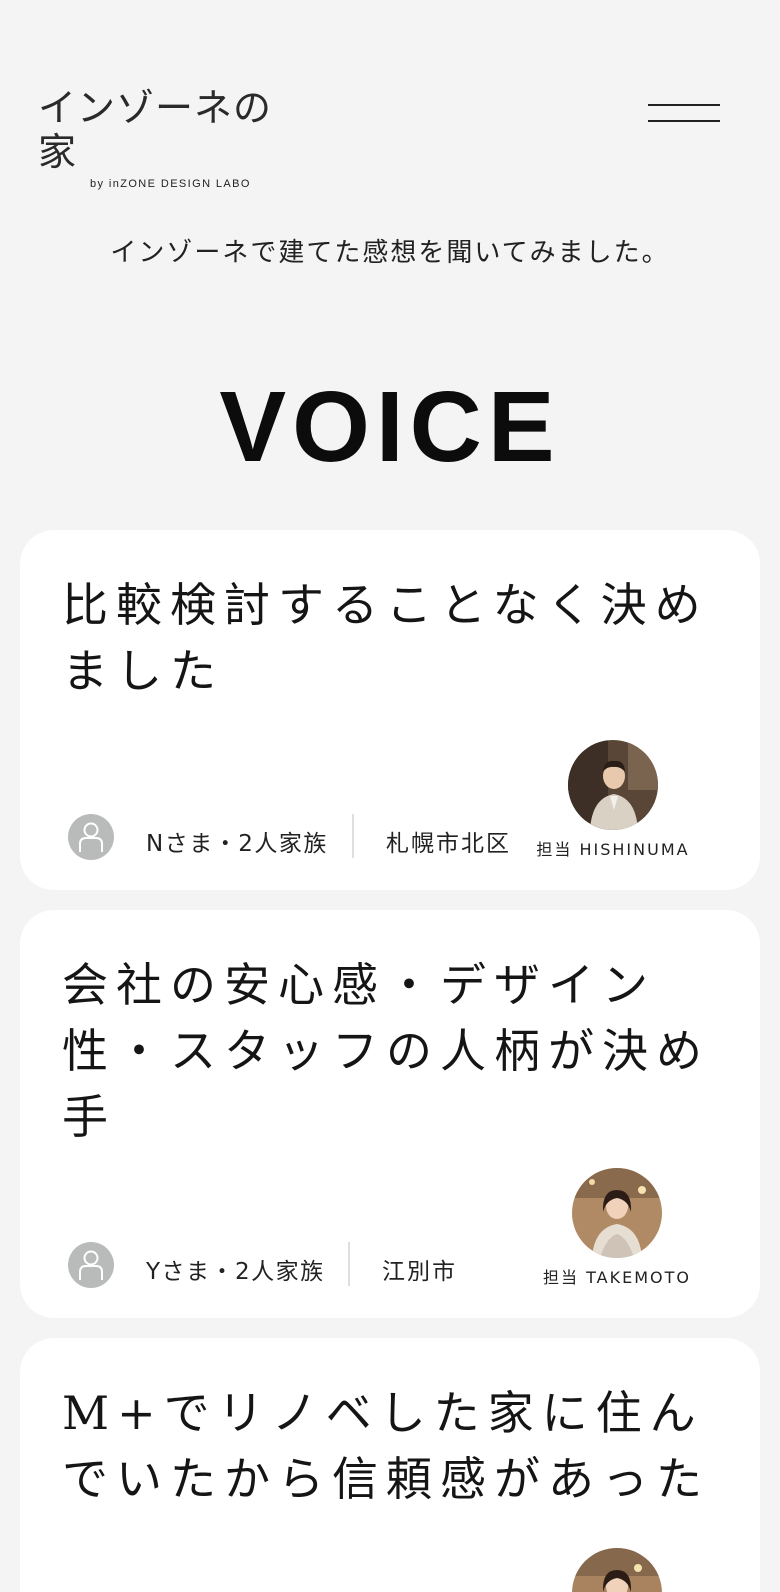 The image size is (780, 1592). Describe the element at coordinates (235, 1272) in the screenshot. I see `customer-label: Yさま・2人家族` at that location.